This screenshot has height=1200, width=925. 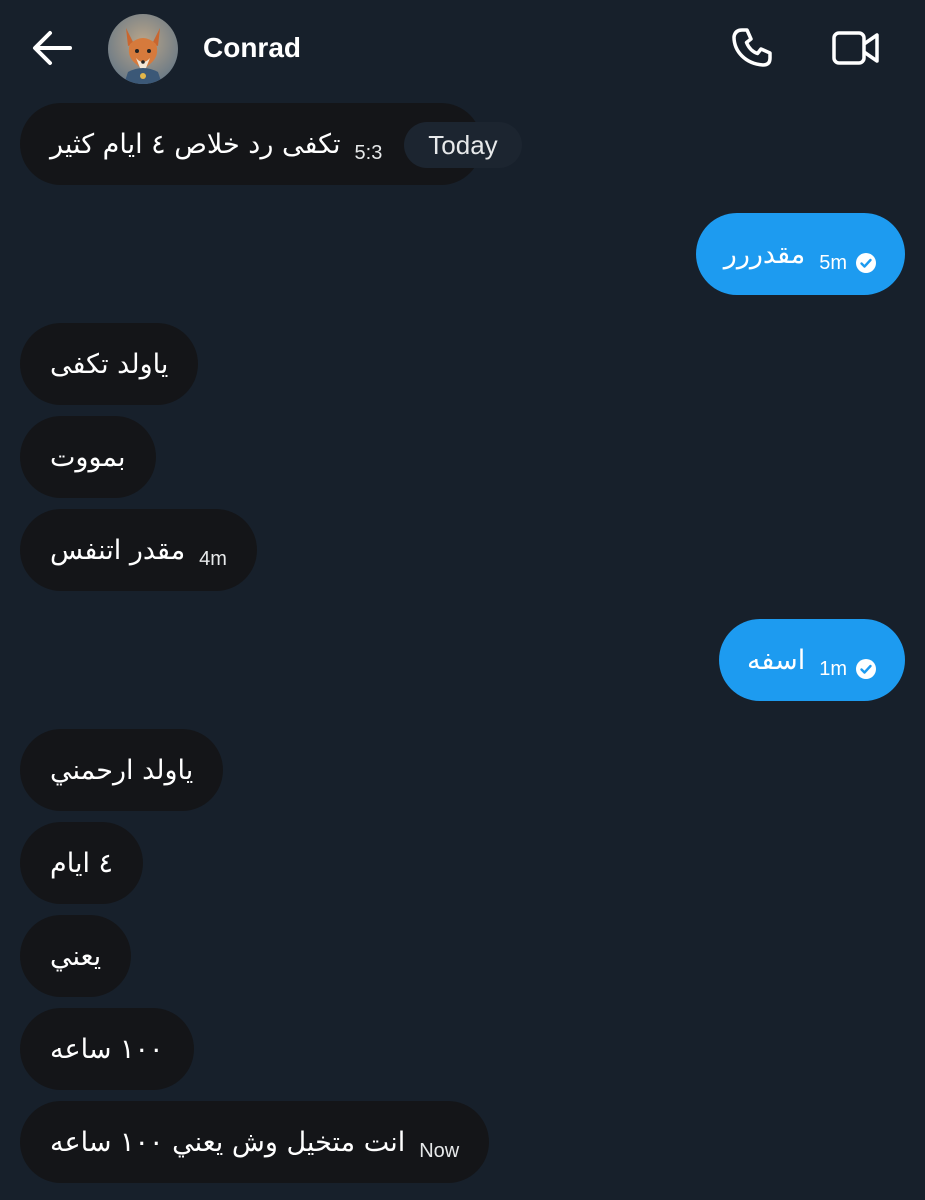 I want to click on message-time: 5m, so click(x=833, y=262).